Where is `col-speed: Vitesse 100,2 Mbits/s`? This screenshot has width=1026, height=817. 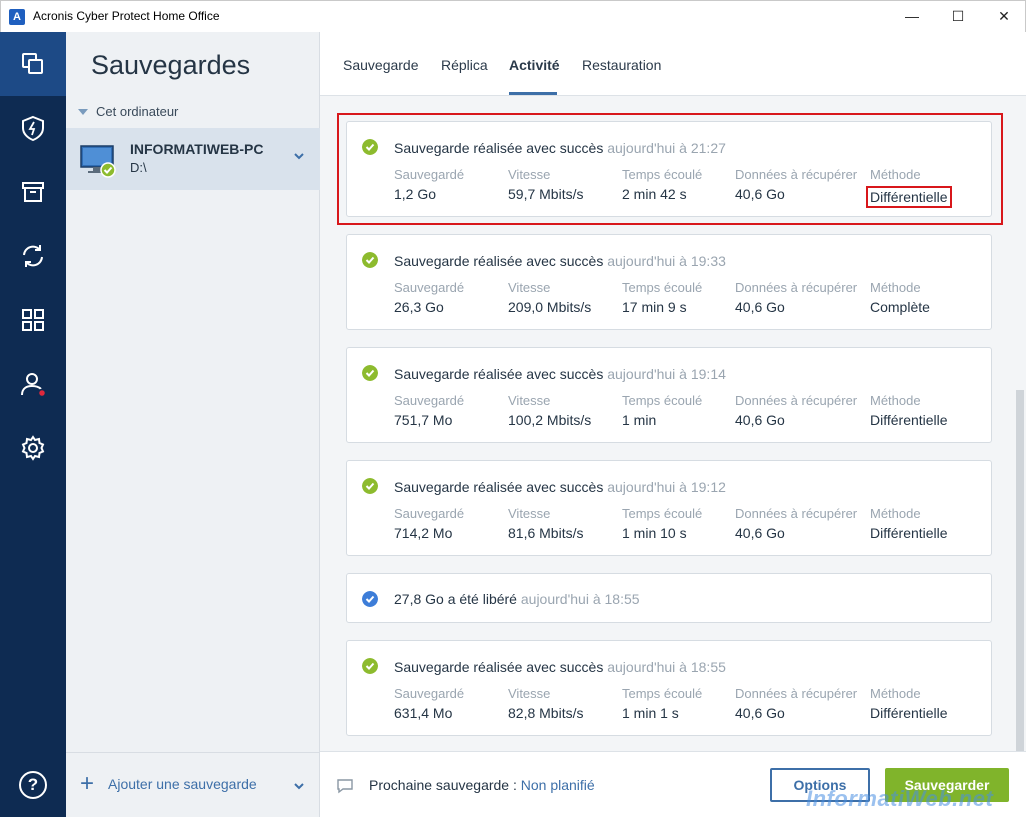 col-speed: Vitesse 100,2 Mbits/s is located at coordinates (550, 410).